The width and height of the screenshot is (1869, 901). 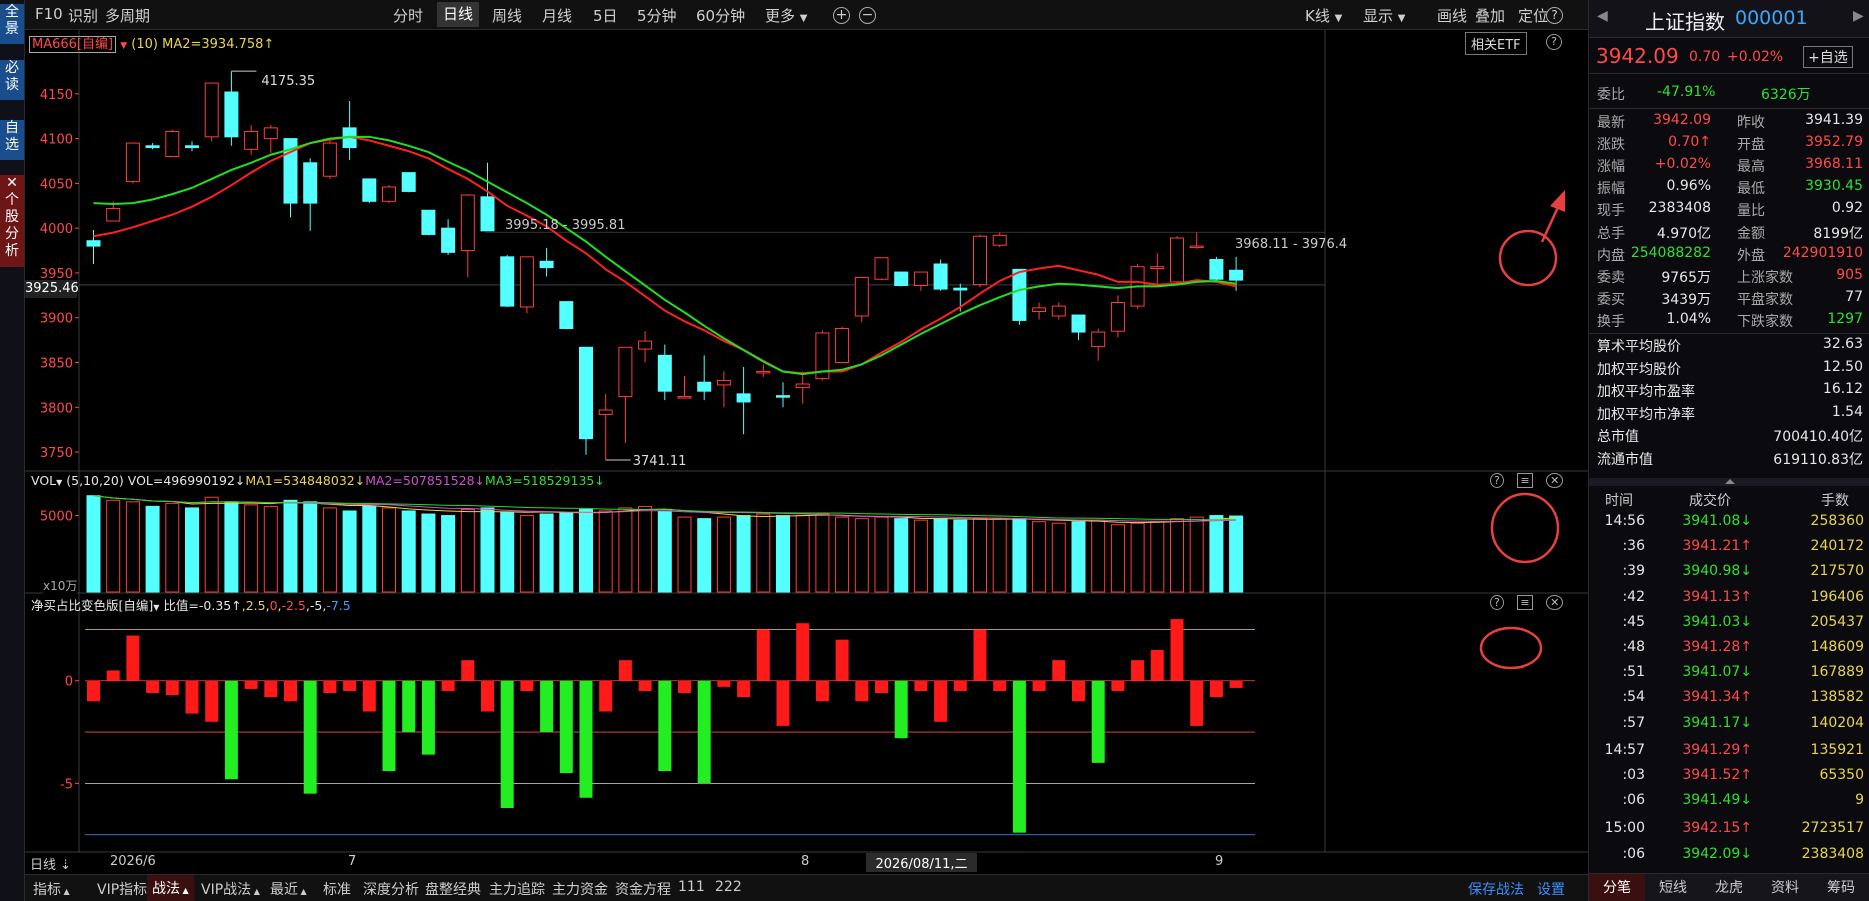 What do you see at coordinates (580, 889) in the screenshot?
I see `item-main-funds: 主力资金` at bounding box center [580, 889].